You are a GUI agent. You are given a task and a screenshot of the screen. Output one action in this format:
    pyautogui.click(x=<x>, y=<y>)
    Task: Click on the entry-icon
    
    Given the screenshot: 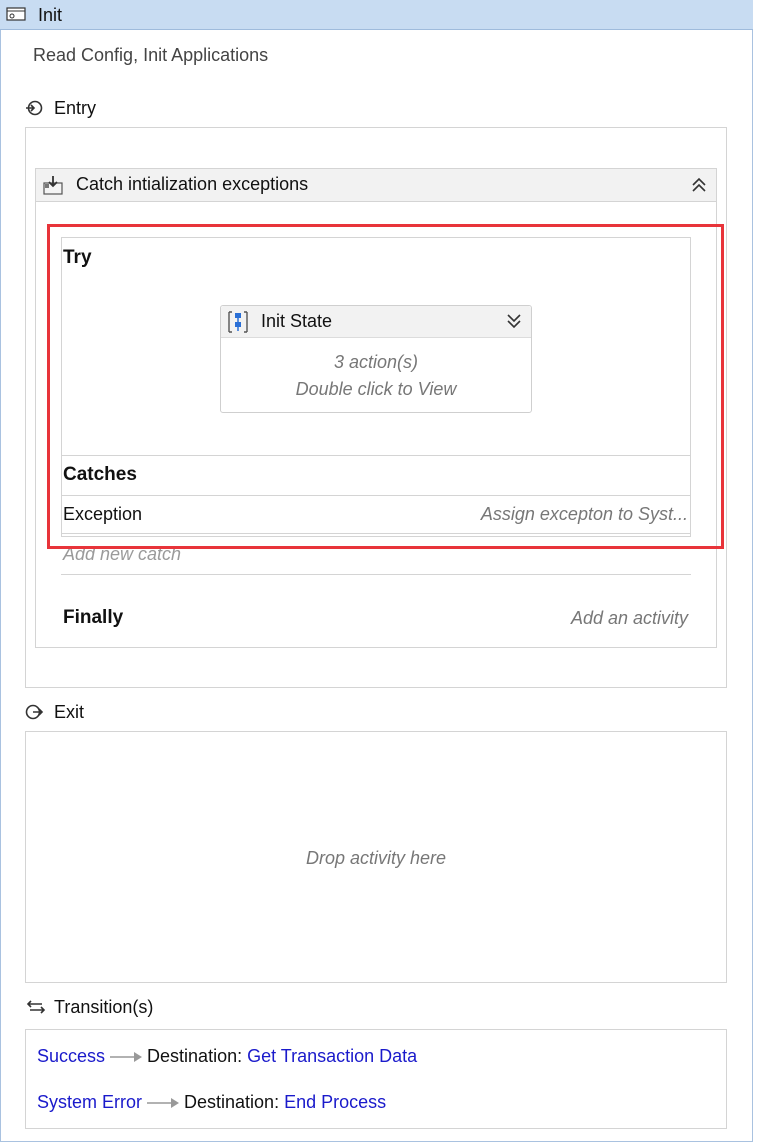 What is the action you would take?
    pyautogui.click(x=34, y=108)
    